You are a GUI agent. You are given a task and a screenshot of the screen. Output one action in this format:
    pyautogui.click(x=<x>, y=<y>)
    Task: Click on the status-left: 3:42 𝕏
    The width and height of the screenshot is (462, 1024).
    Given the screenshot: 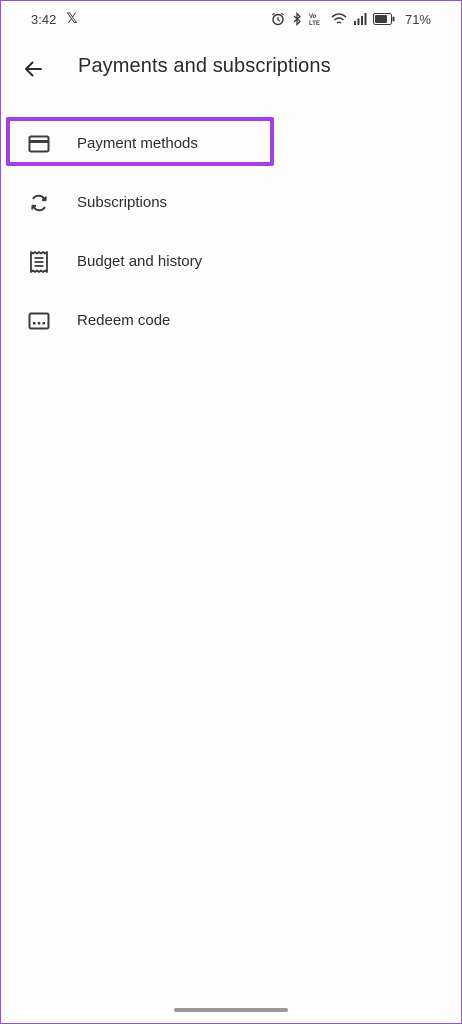 What is the action you would take?
    pyautogui.click(x=54, y=19)
    